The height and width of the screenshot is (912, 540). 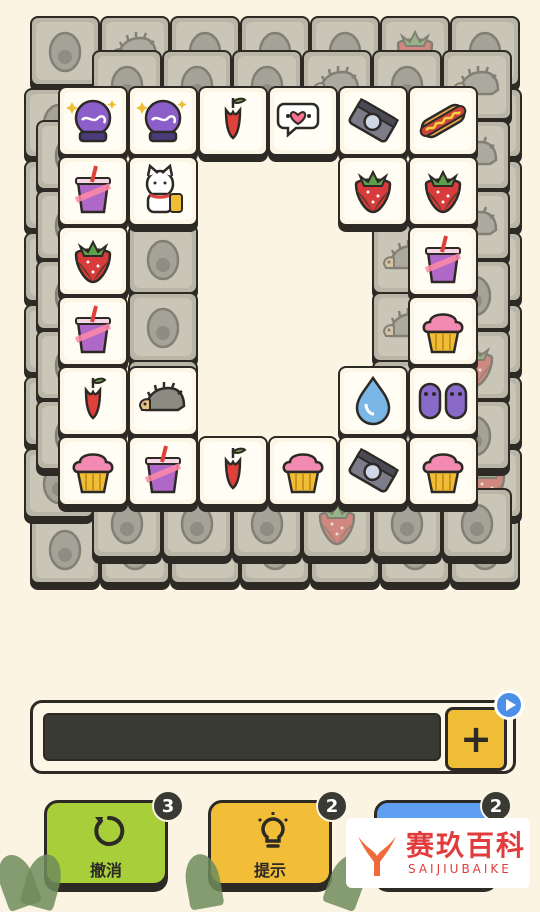 What do you see at coordinates (332, 806) in the screenshot?
I see `hint-count-badge: 2` at bounding box center [332, 806].